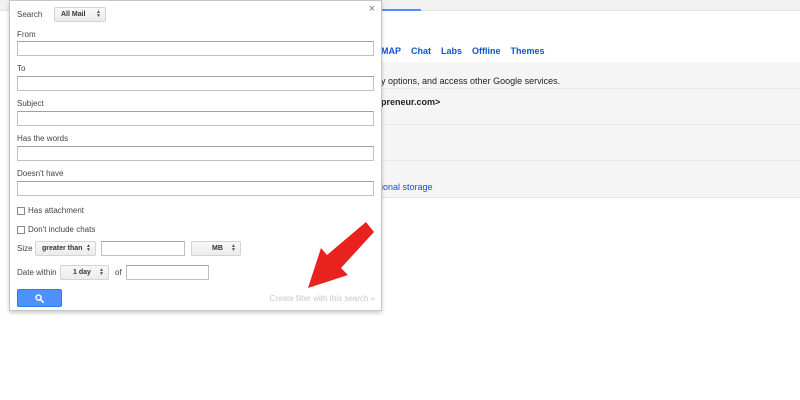 This screenshot has width=800, height=400. What do you see at coordinates (118, 272) in the screenshot?
I see `of-label: of` at bounding box center [118, 272].